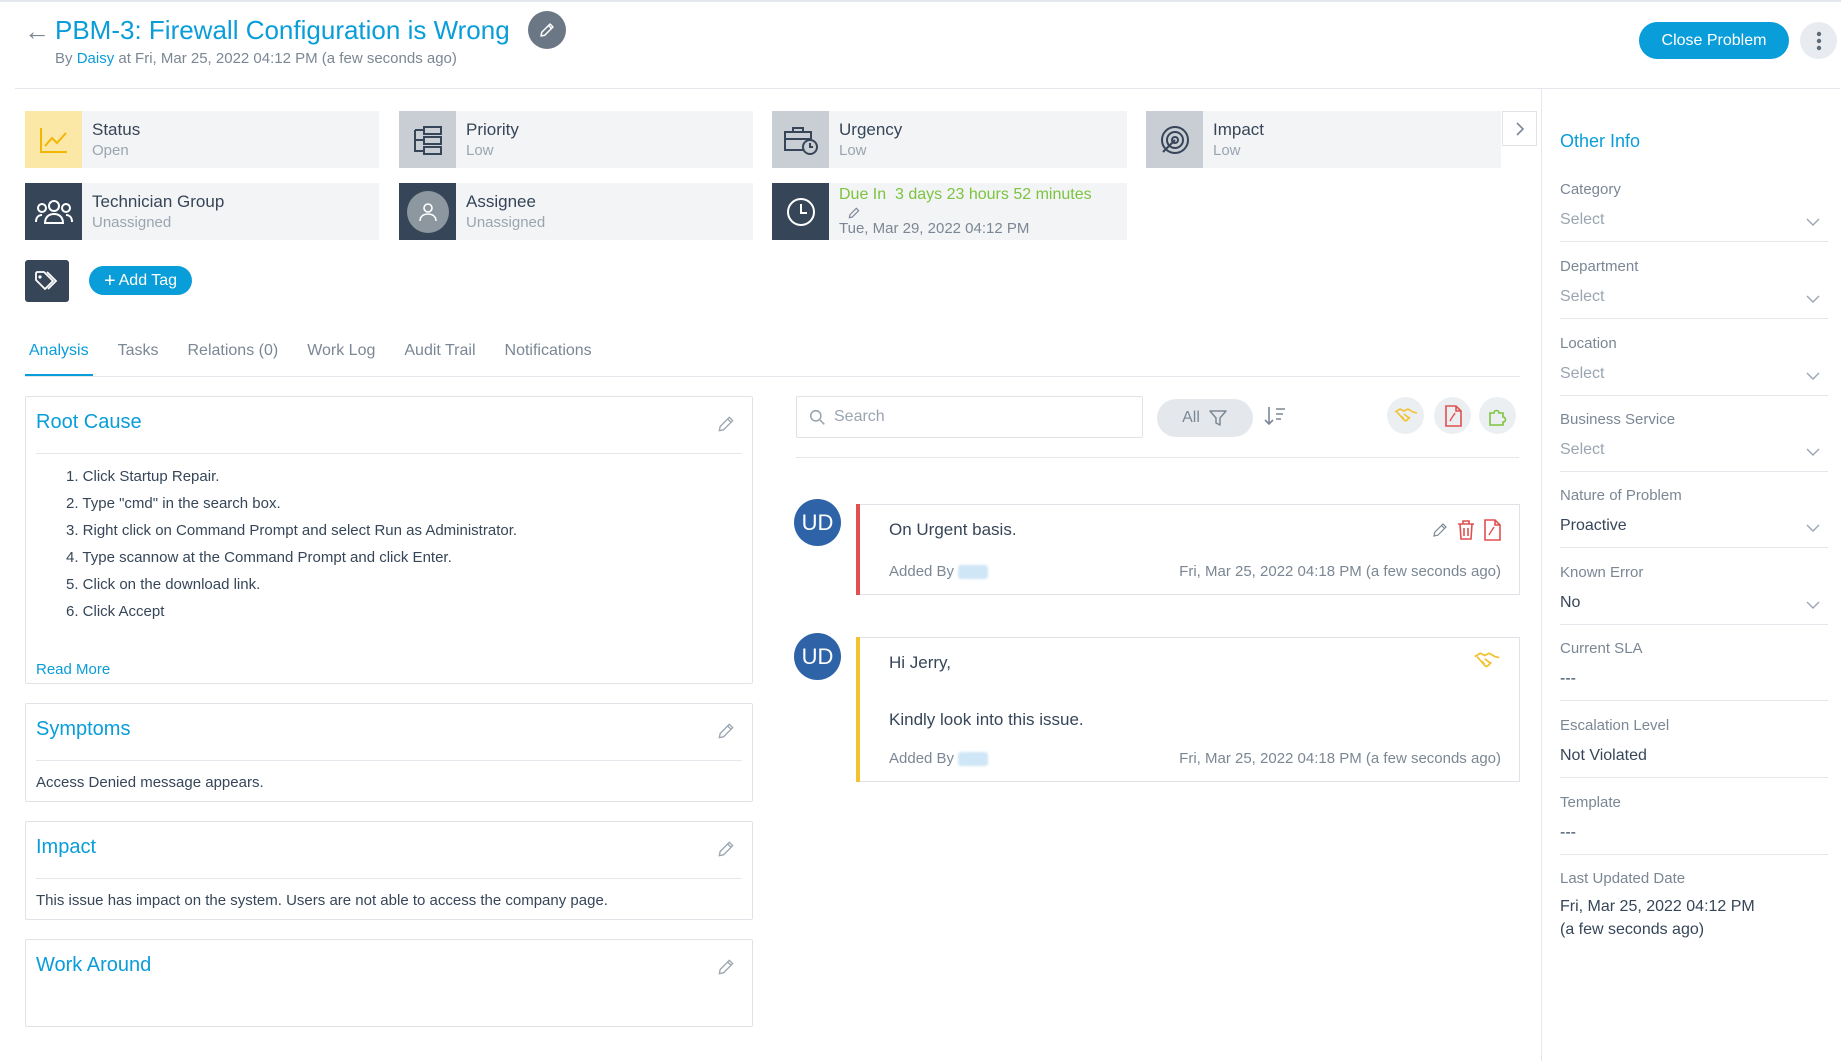 The height and width of the screenshot is (1061, 1841). I want to click on filter-label: All, so click(1191, 417).